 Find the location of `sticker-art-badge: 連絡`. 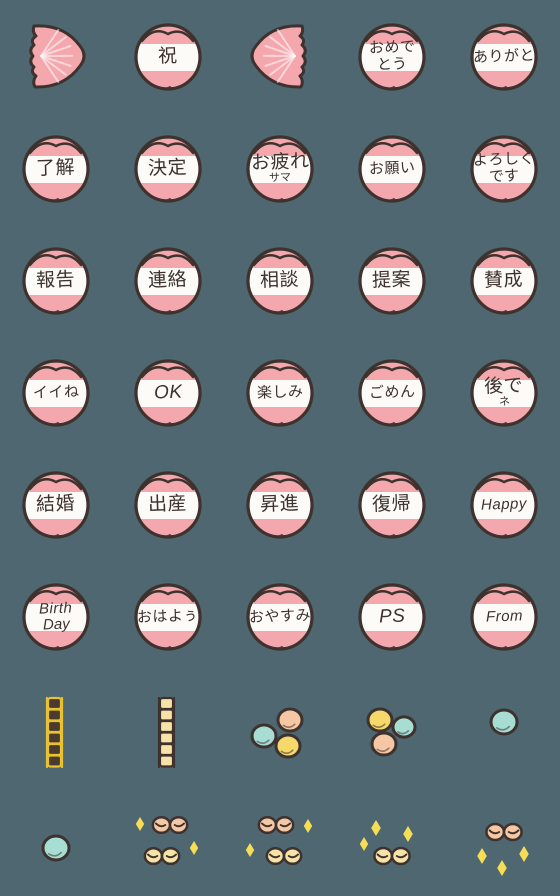

sticker-art-badge: 連絡 is located at coordinates (168, 280).